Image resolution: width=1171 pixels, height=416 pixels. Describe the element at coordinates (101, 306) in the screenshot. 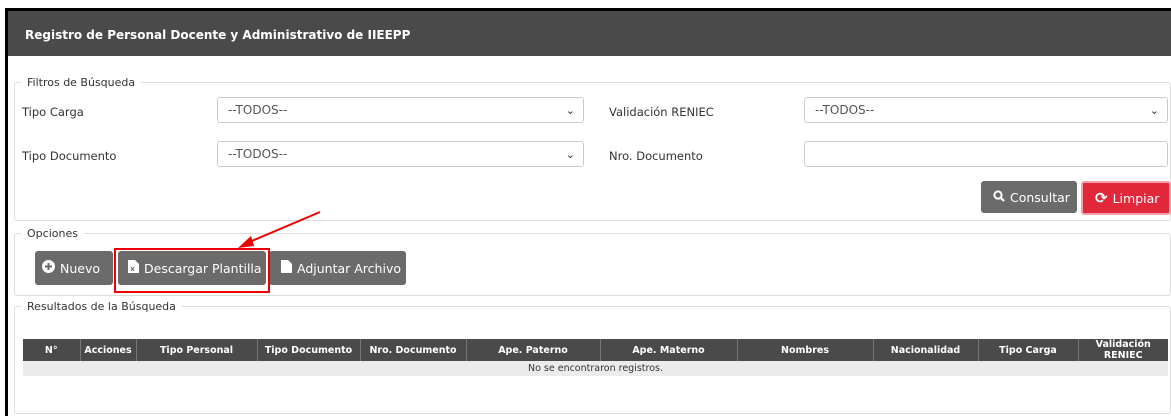

I see `results-legend: Resultados de la Búsqueda` at that location.